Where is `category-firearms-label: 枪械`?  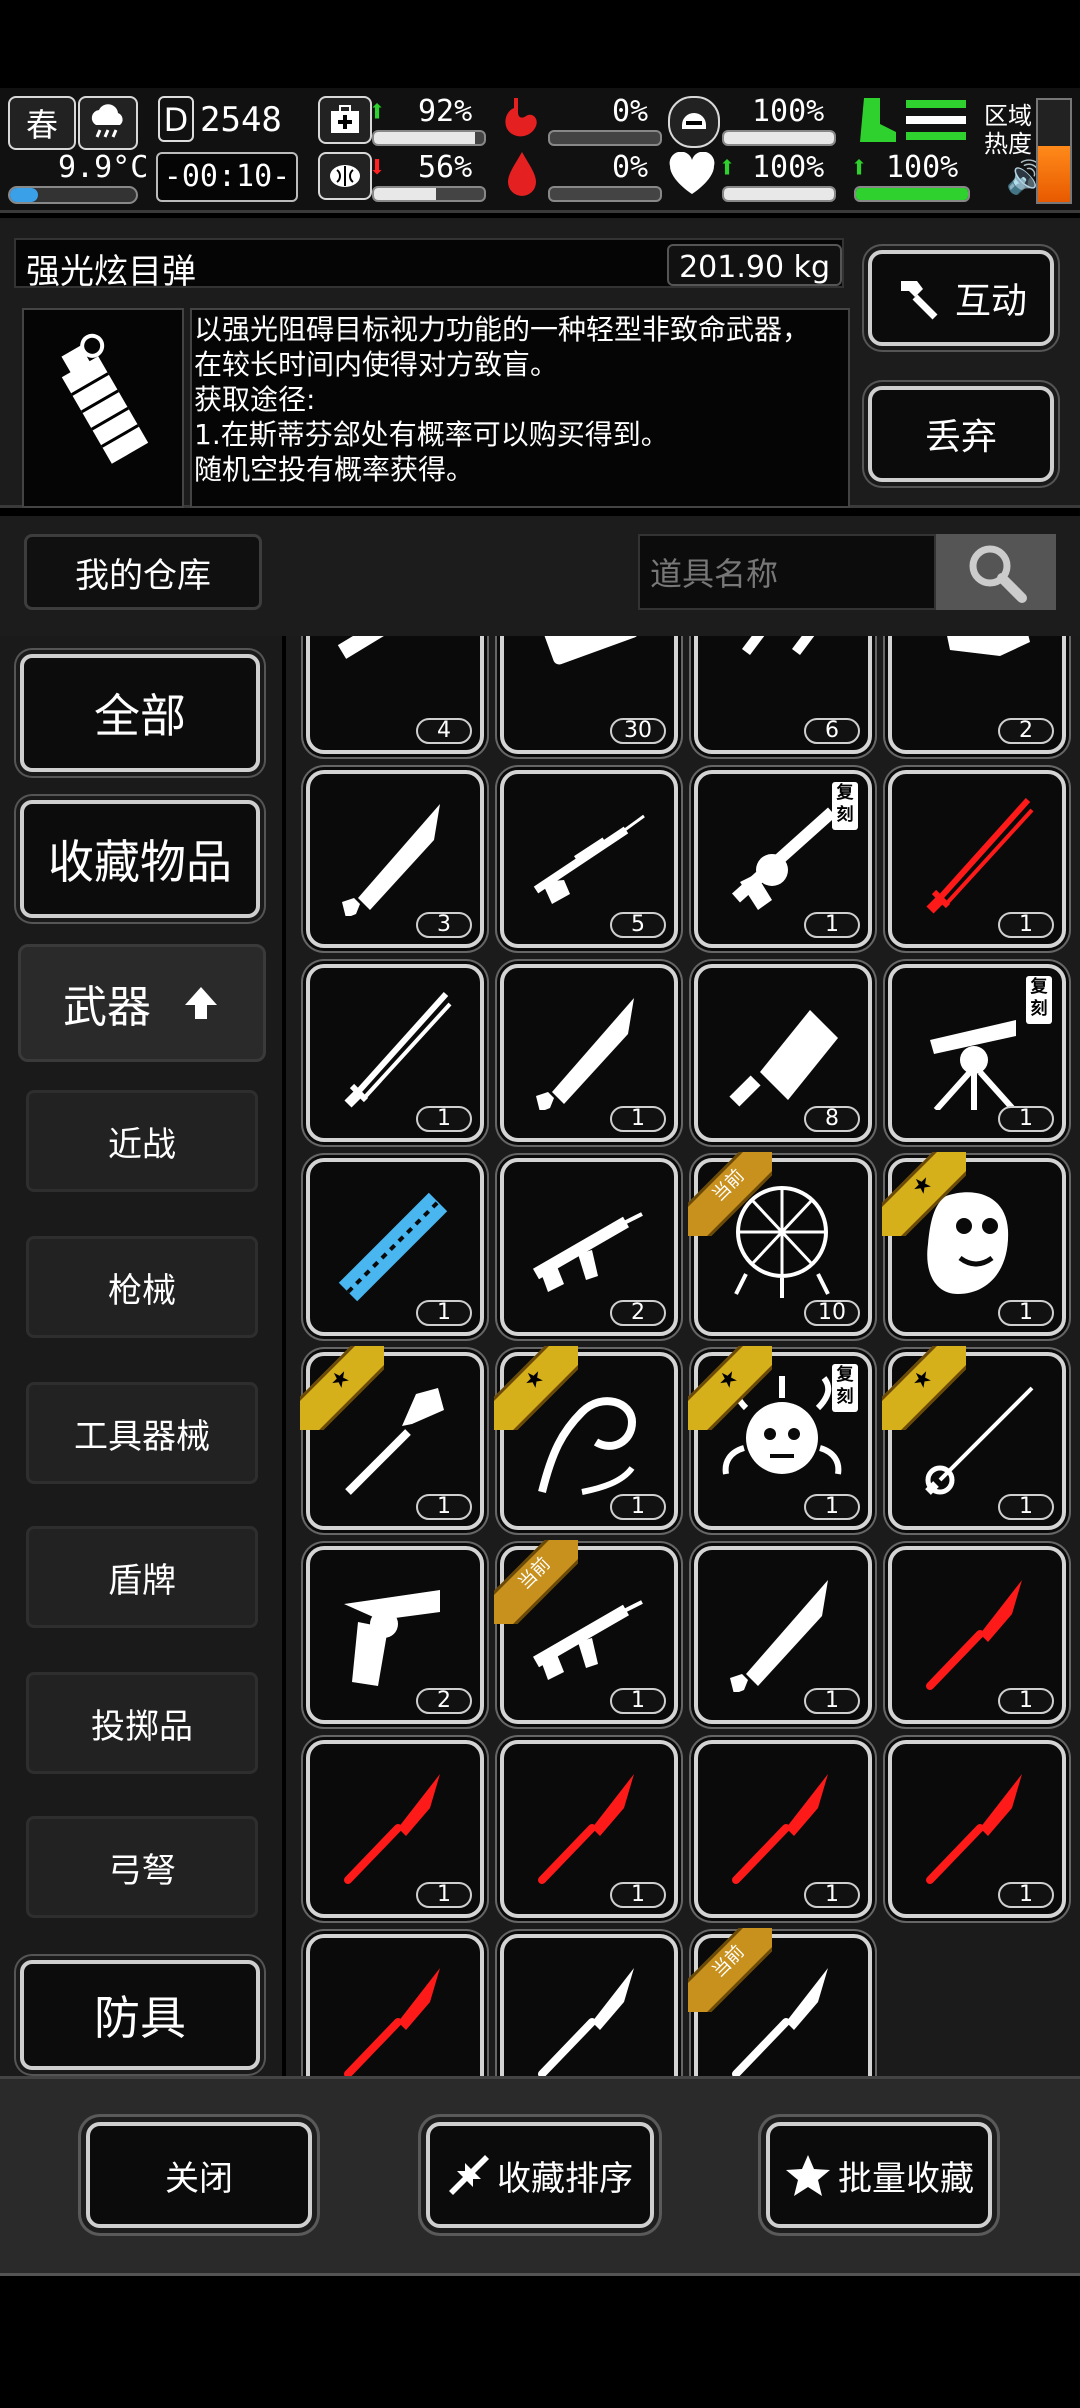 category-firearms-label: 枪械 is located at coordinates (142, 1290).